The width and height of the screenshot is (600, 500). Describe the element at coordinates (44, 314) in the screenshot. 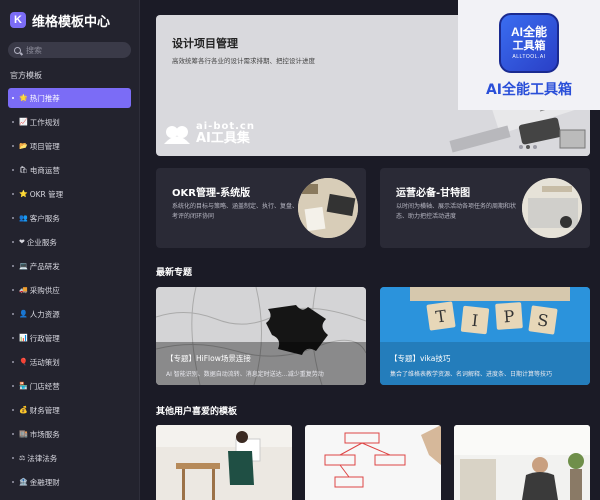

I see `sidebar-item-label: 人力资源` at that location.